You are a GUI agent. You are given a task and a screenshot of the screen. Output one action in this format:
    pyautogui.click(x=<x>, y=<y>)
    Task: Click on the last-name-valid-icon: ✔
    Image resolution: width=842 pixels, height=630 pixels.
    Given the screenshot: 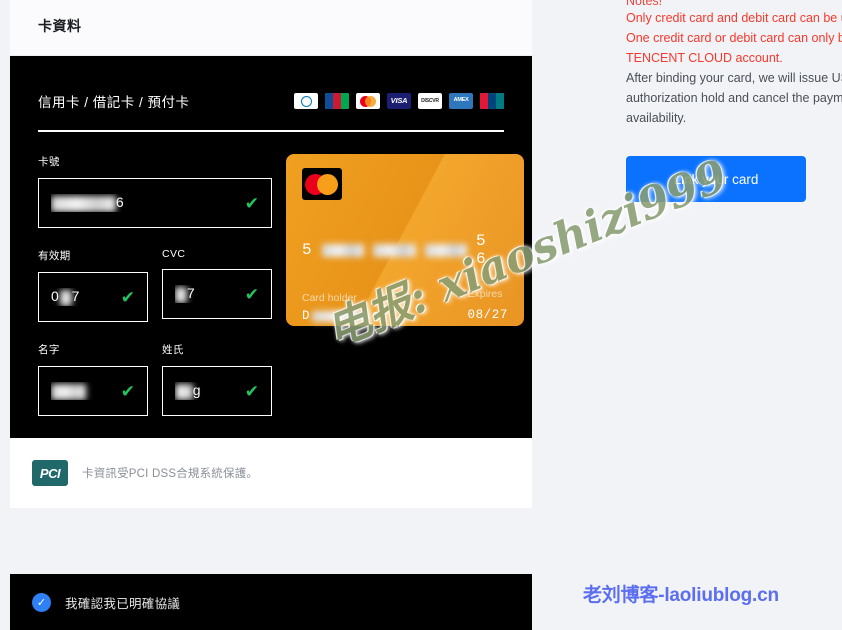 What is the action you would take?
    pyautogui.click(x=251, y=391)
    